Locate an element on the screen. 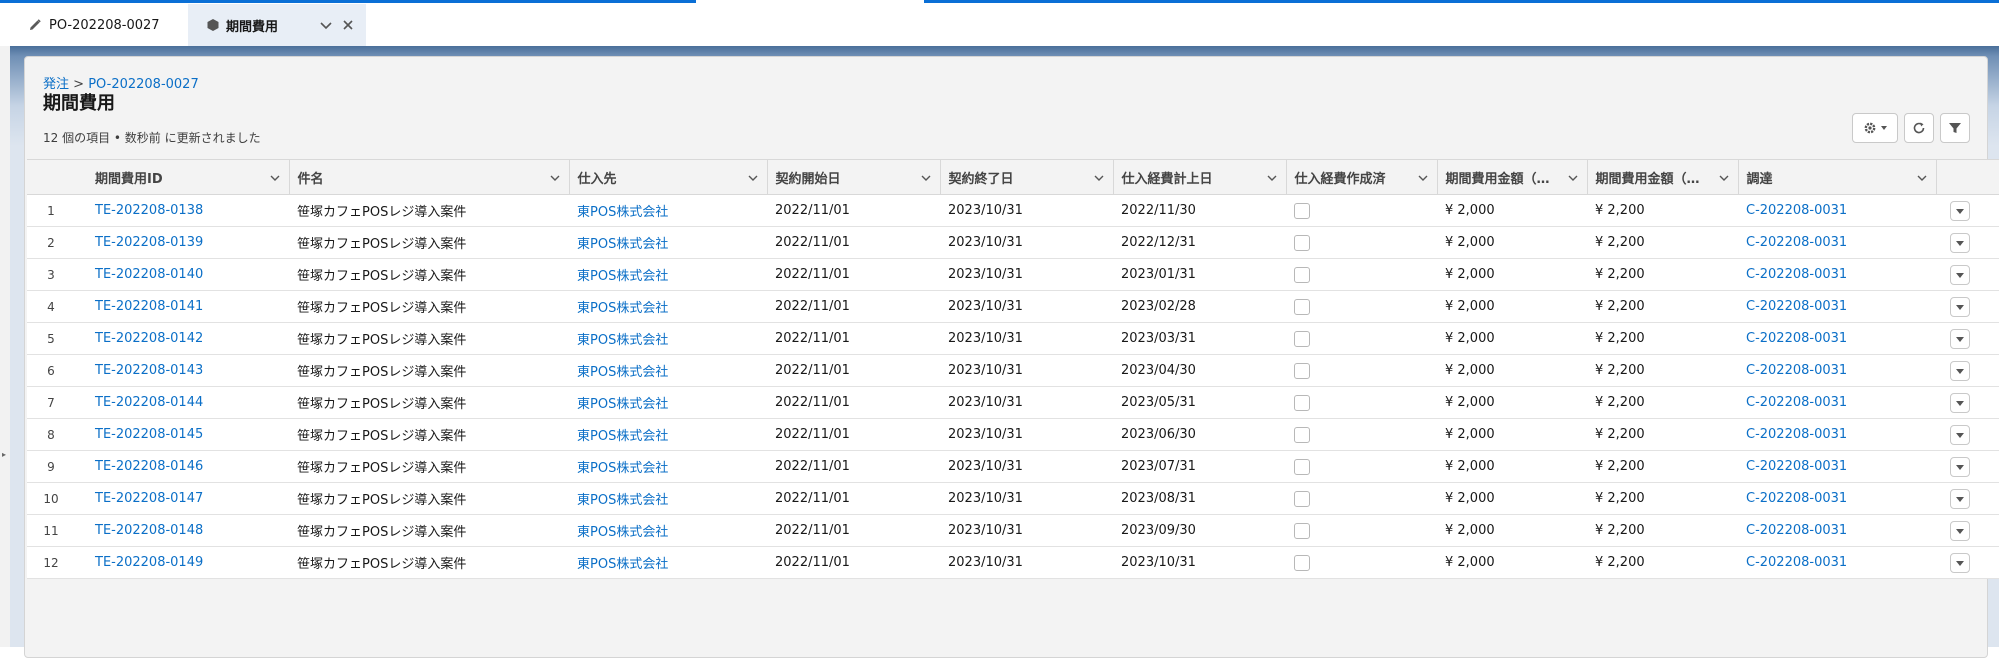 The height and width of the screenshot is (658, 1999). record-id-link: TE-202208-0138 is located at coordinates (188, 210).